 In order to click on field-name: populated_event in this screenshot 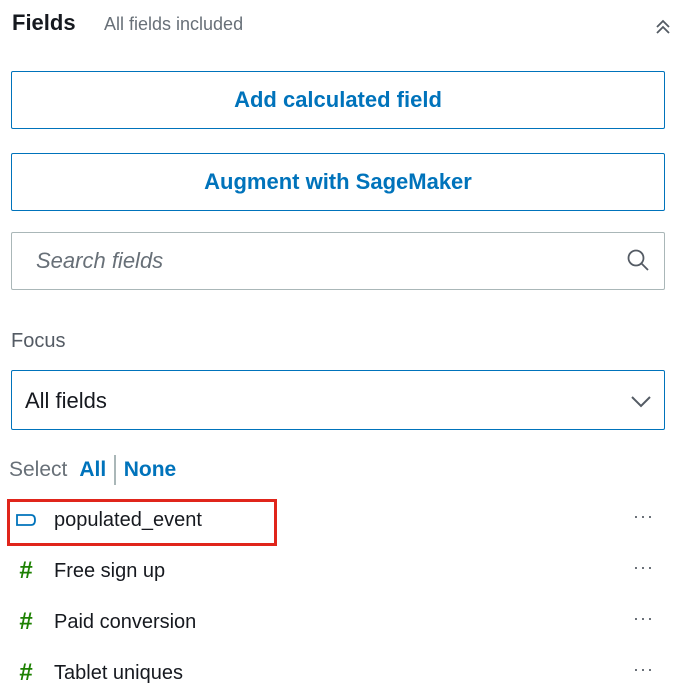, I will do `click(128, 519)`.